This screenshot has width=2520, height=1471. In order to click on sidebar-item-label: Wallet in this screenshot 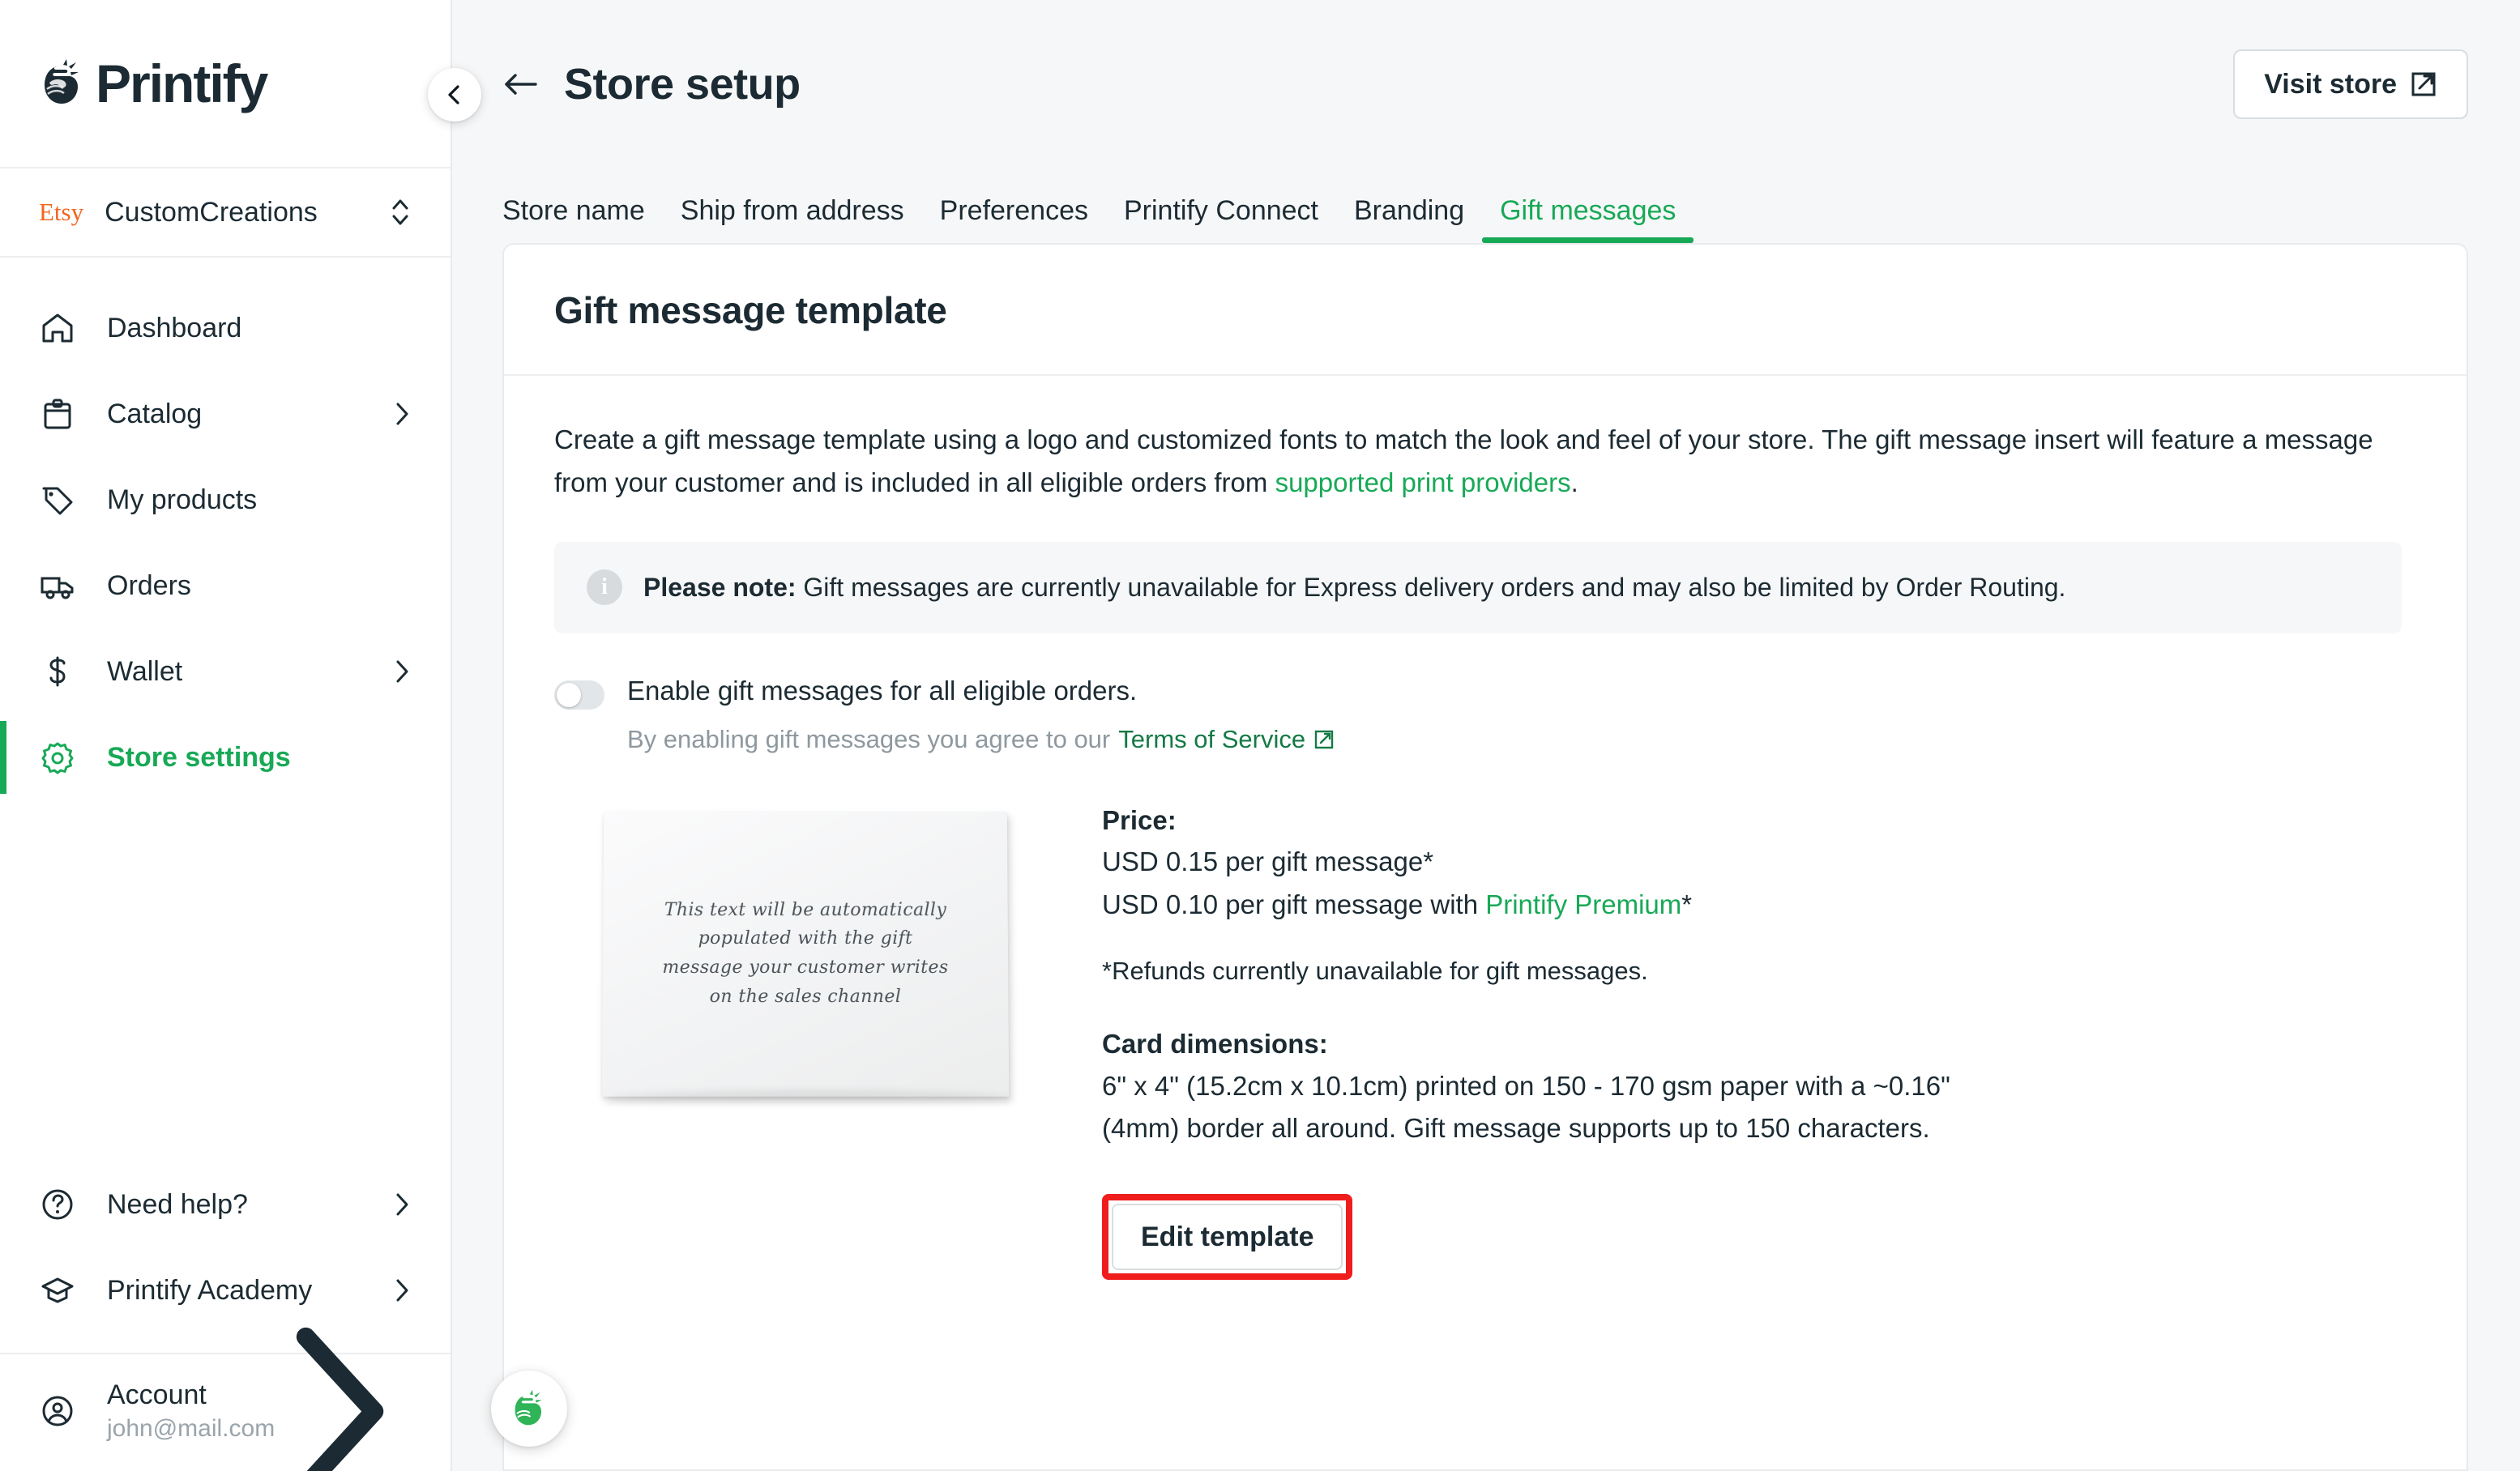, I will do `click(145, 671)`.